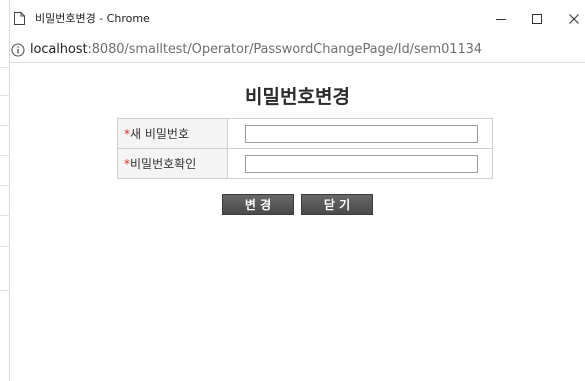 The height and width of the screenshot is (381, 585). I want to click on confirm-password-label: 비밀번호확인, so click(163, 164).